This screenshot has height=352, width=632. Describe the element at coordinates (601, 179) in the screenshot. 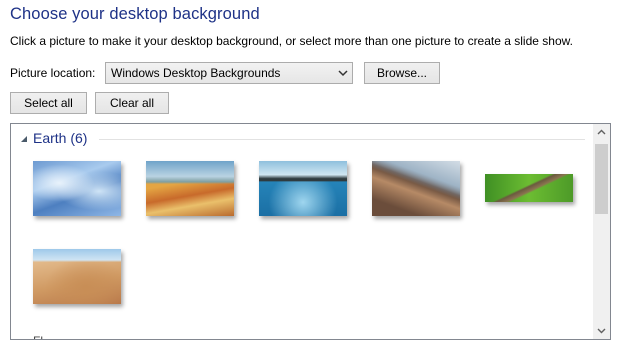

I see `scrollbar-thumb` at that location.